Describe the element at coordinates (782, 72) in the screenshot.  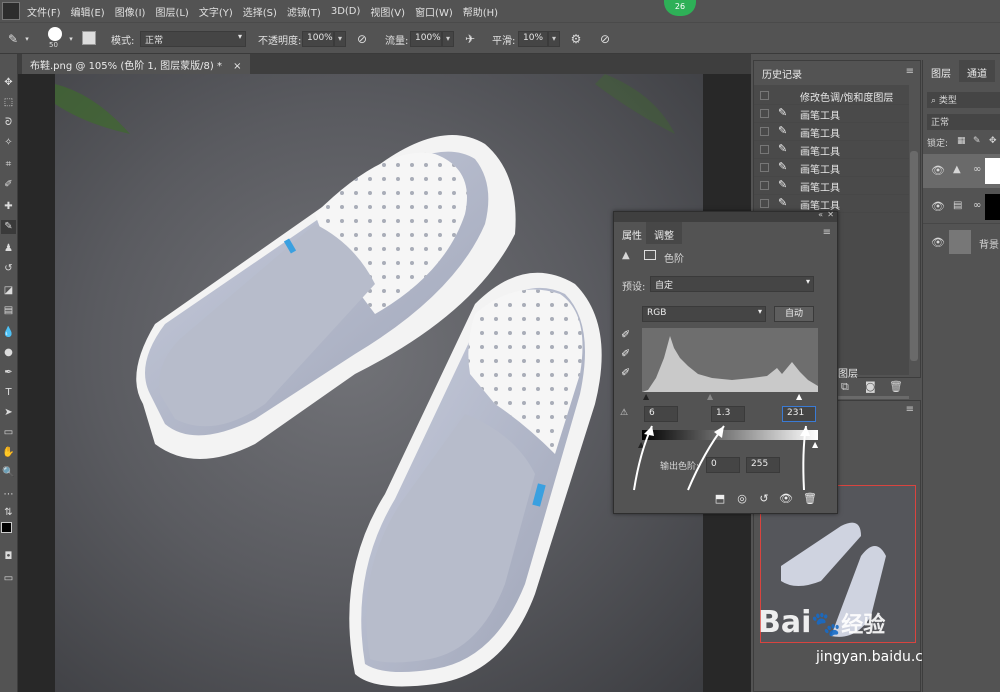
I see `tab-history: 历史记录` at that location.